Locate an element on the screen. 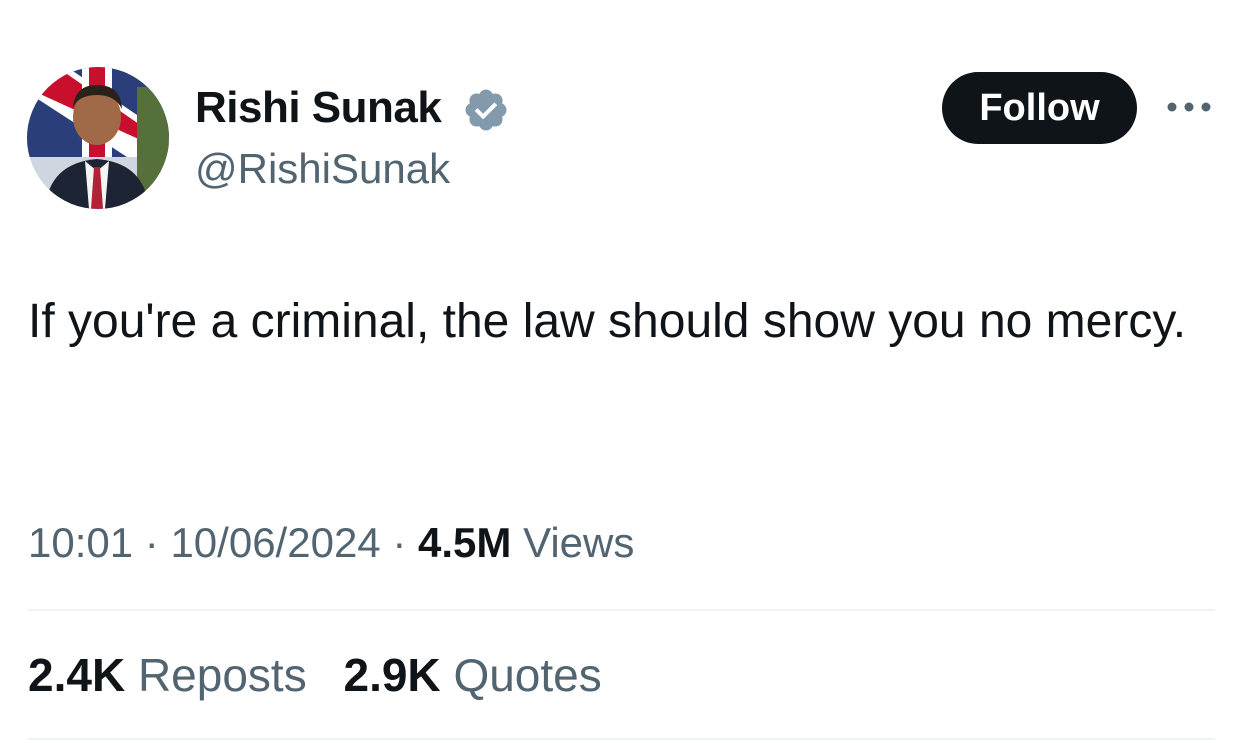 The width and height of the screenshot is (1242, 743). tweet-date: 10/06/2024 is located at coordinates (275, 542).